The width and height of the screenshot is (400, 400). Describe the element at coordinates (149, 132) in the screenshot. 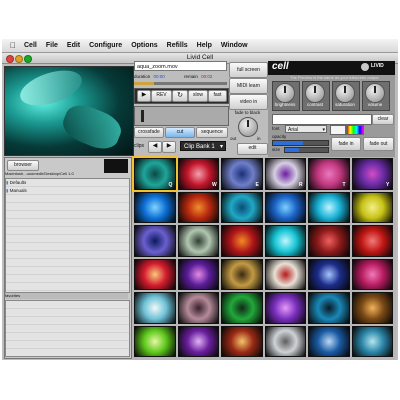

I see `crossfade-button: crossfade` at that location.